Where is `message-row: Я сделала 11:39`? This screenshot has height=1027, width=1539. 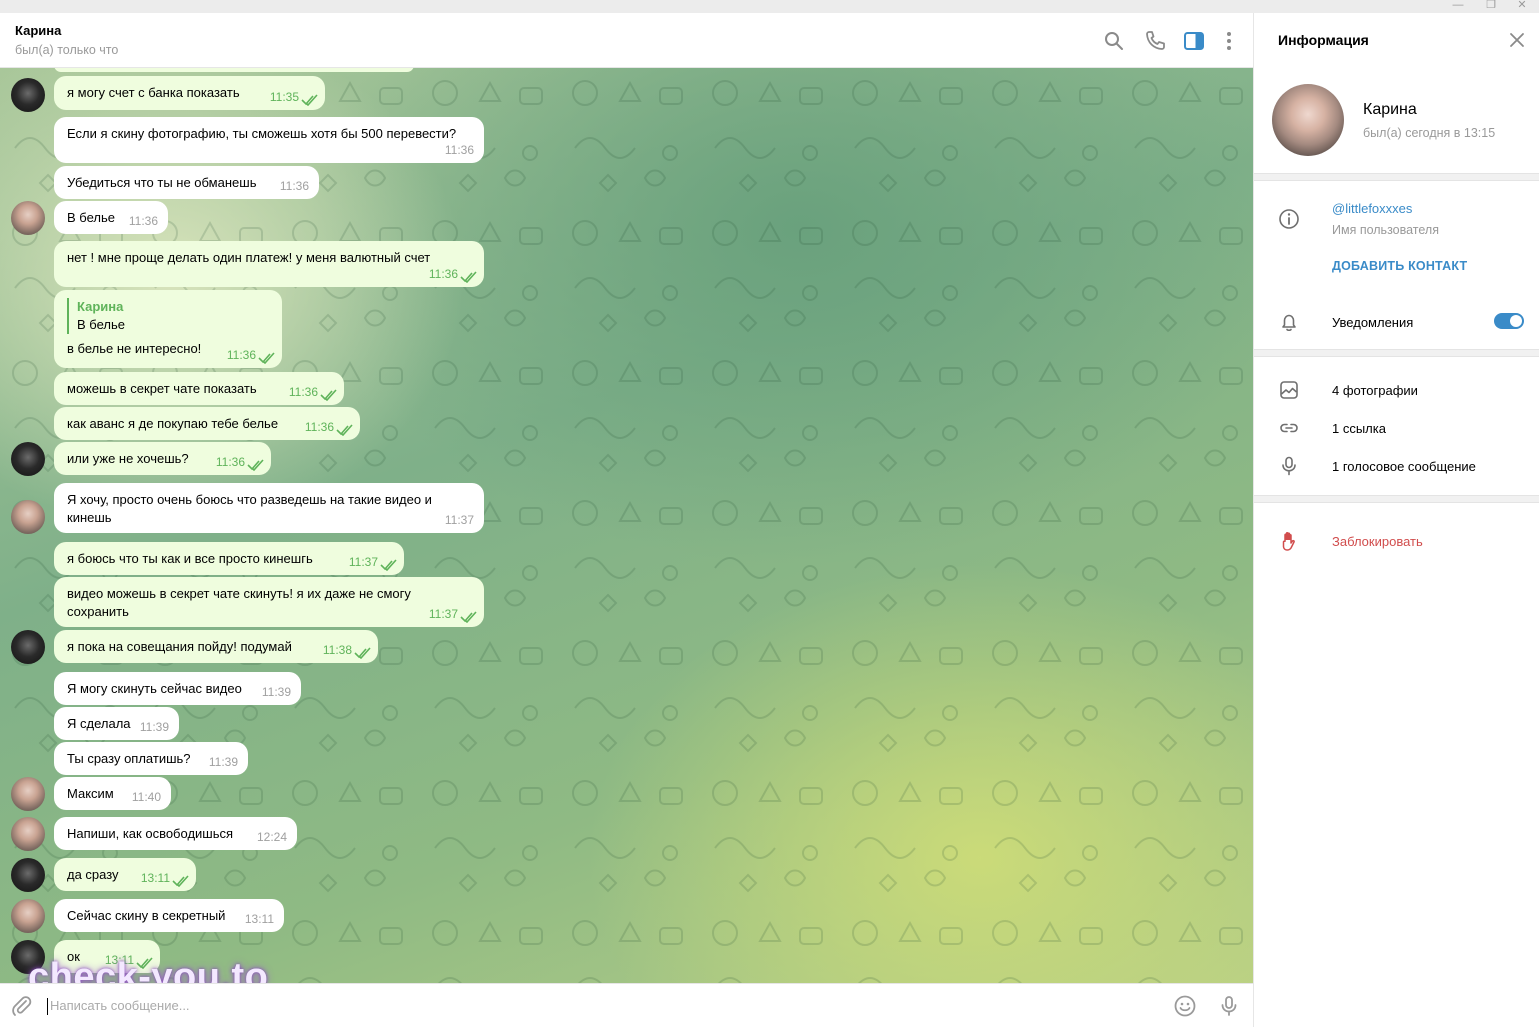 message-row: Я сделала 11:39 is located at coordinates (280, 723).